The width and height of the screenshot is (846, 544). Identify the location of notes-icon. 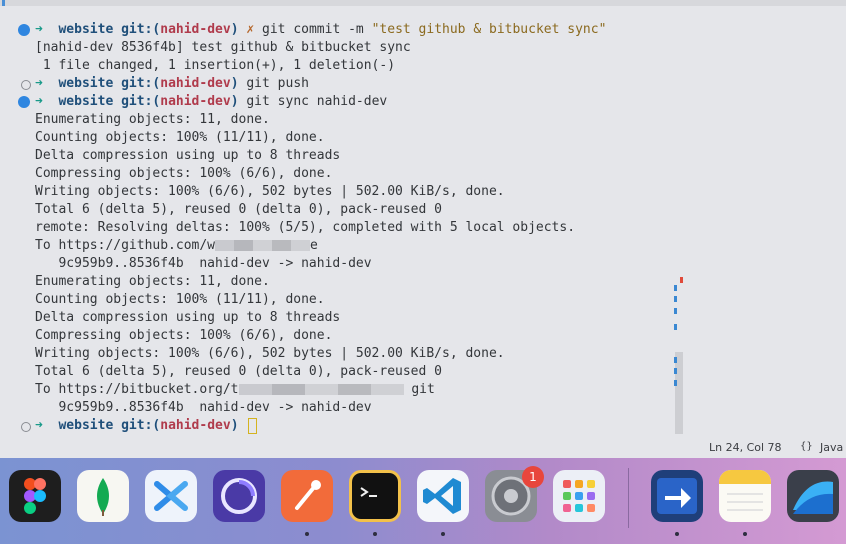
(745, 496).